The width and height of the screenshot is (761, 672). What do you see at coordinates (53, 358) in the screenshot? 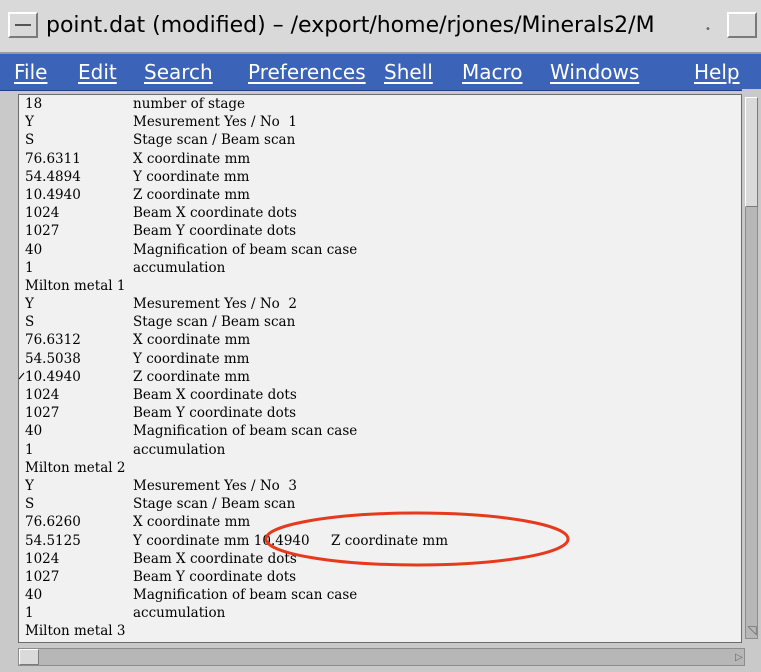
I see `line-value: 54.5038` at bounding box center [53, 358].